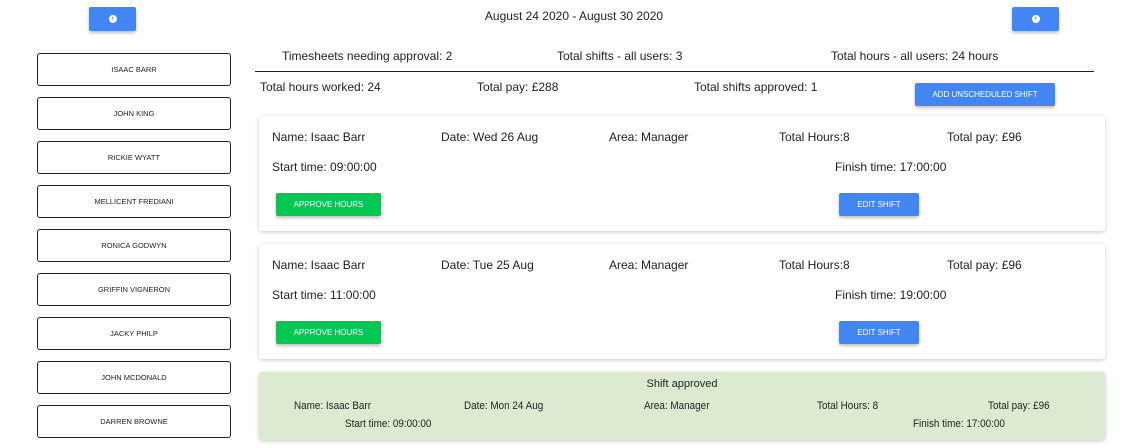 This screenshot has width=1129, height=448. I want to click on next-week-button: ›, so click(1035, 19).